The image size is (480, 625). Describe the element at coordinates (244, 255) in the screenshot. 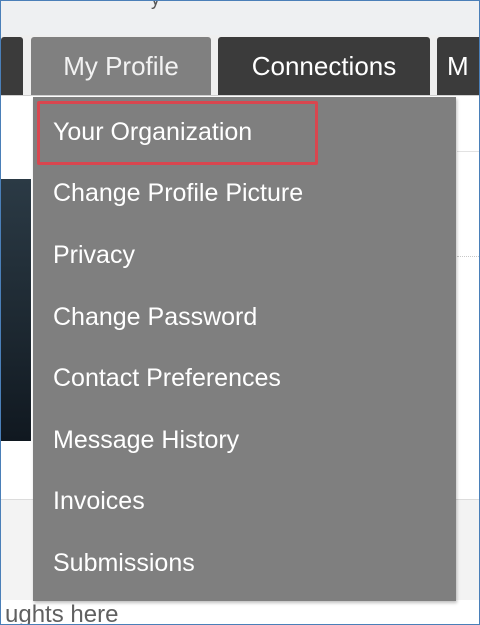

I see `menu-item-privacy: Privacy` at that location.